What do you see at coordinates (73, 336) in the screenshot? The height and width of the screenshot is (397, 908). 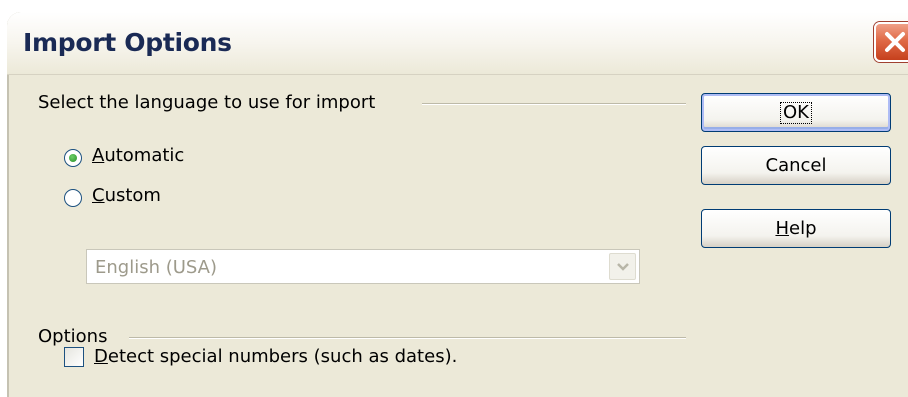 I see `options-group-label: Options` at bounding box center [73, 336].